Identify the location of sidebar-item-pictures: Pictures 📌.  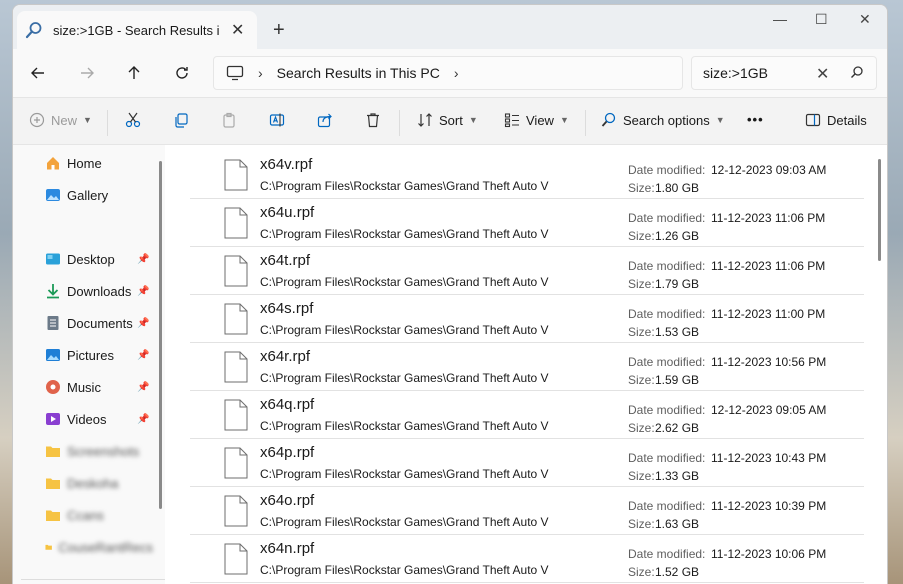
(99, 355).